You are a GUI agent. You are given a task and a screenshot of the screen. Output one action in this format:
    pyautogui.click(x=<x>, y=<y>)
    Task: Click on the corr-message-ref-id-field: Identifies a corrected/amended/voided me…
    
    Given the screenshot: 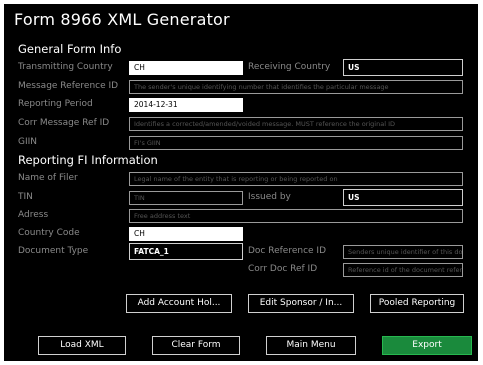 What is the action you would take?
    pyautogui.click(x=296, y=124)
    